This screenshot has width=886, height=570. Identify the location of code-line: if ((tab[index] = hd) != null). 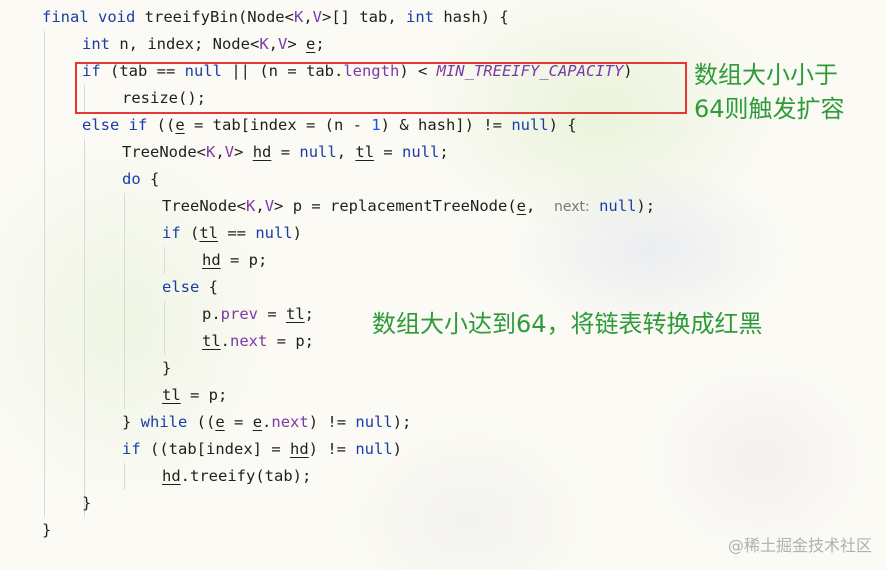
(262, 449).